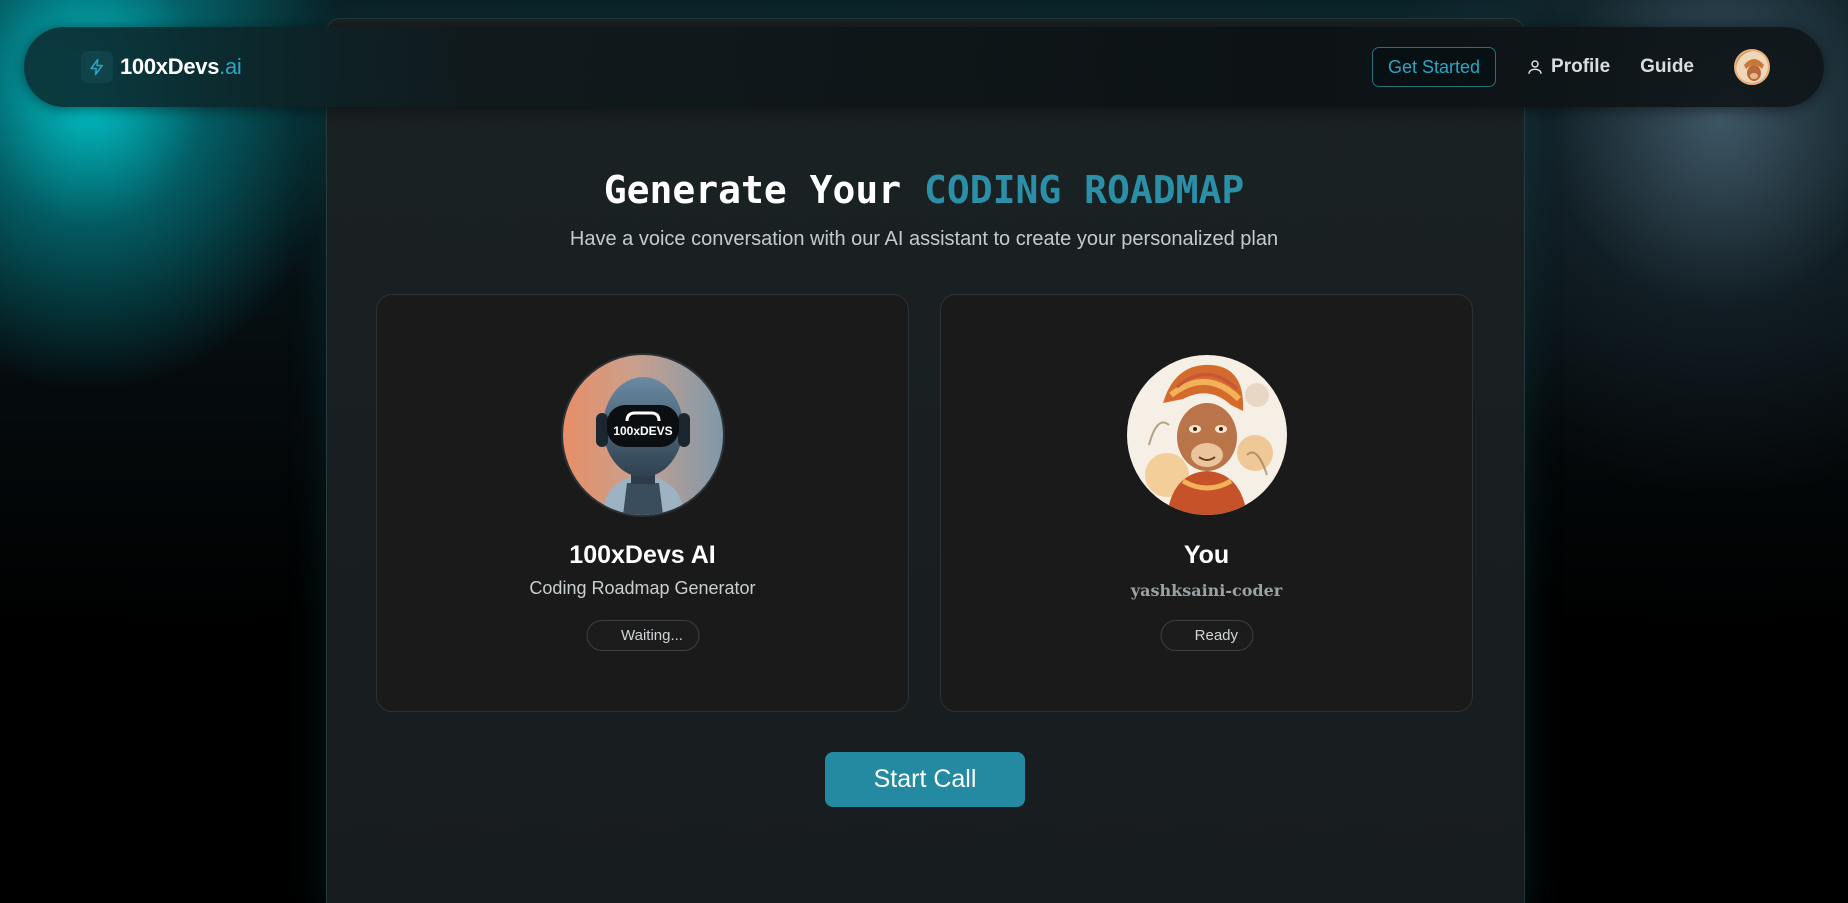  I want to click on ai-name: 100xDevs AI, so click(642, 555).